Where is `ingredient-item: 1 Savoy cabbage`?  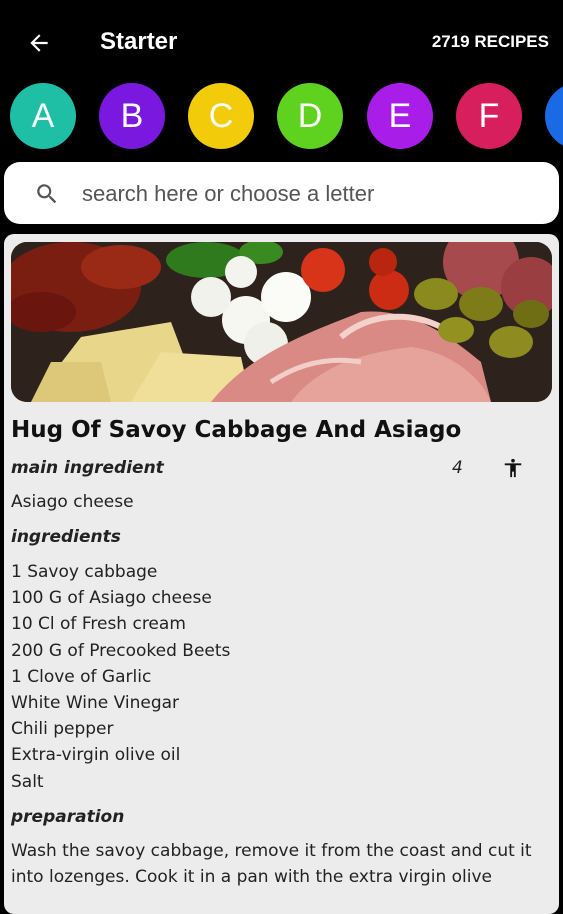 ingredient-item: 1 Savoy cabbage is located at coordinates (84, 572).